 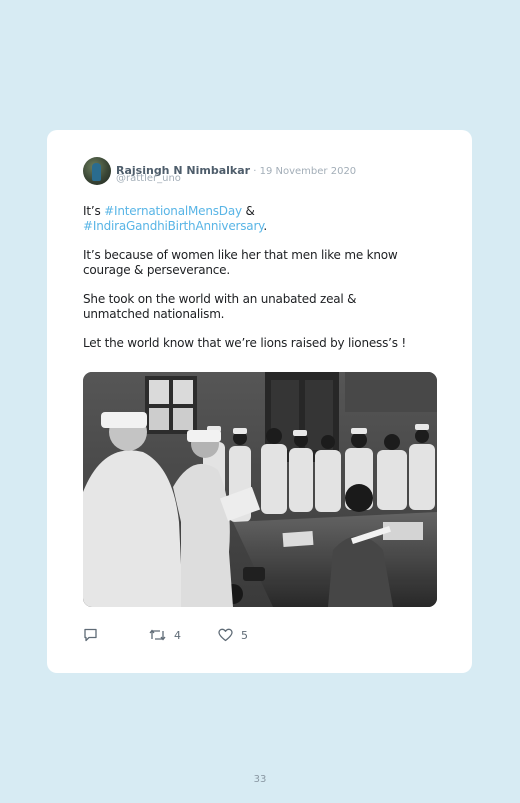 What do you see at coordinates (260, 779) in the screenshot?
I see `page-number: 33` at bounding box center [260, 779].